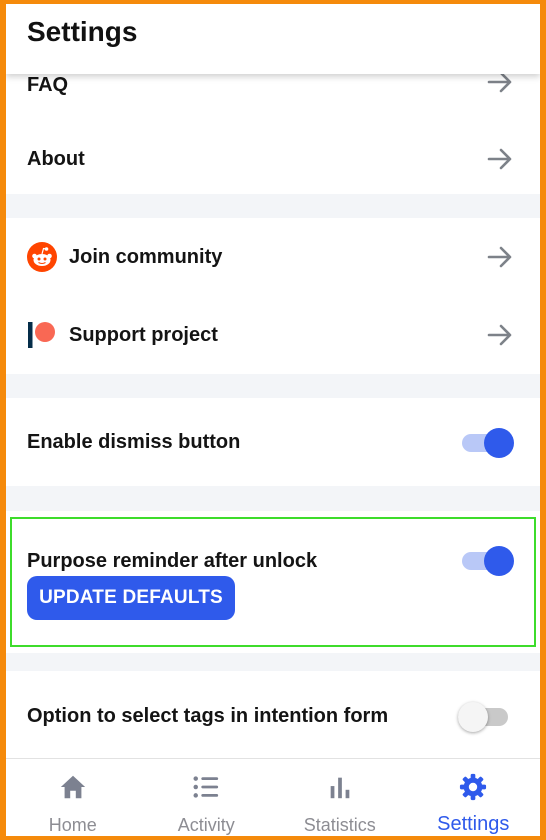 The width and height of the screenshot is (546, 840). Describe the element at coordinates (134, 441) in the screenshot. I see `enable-dismiss-label: Enable dismiss button` at that location.